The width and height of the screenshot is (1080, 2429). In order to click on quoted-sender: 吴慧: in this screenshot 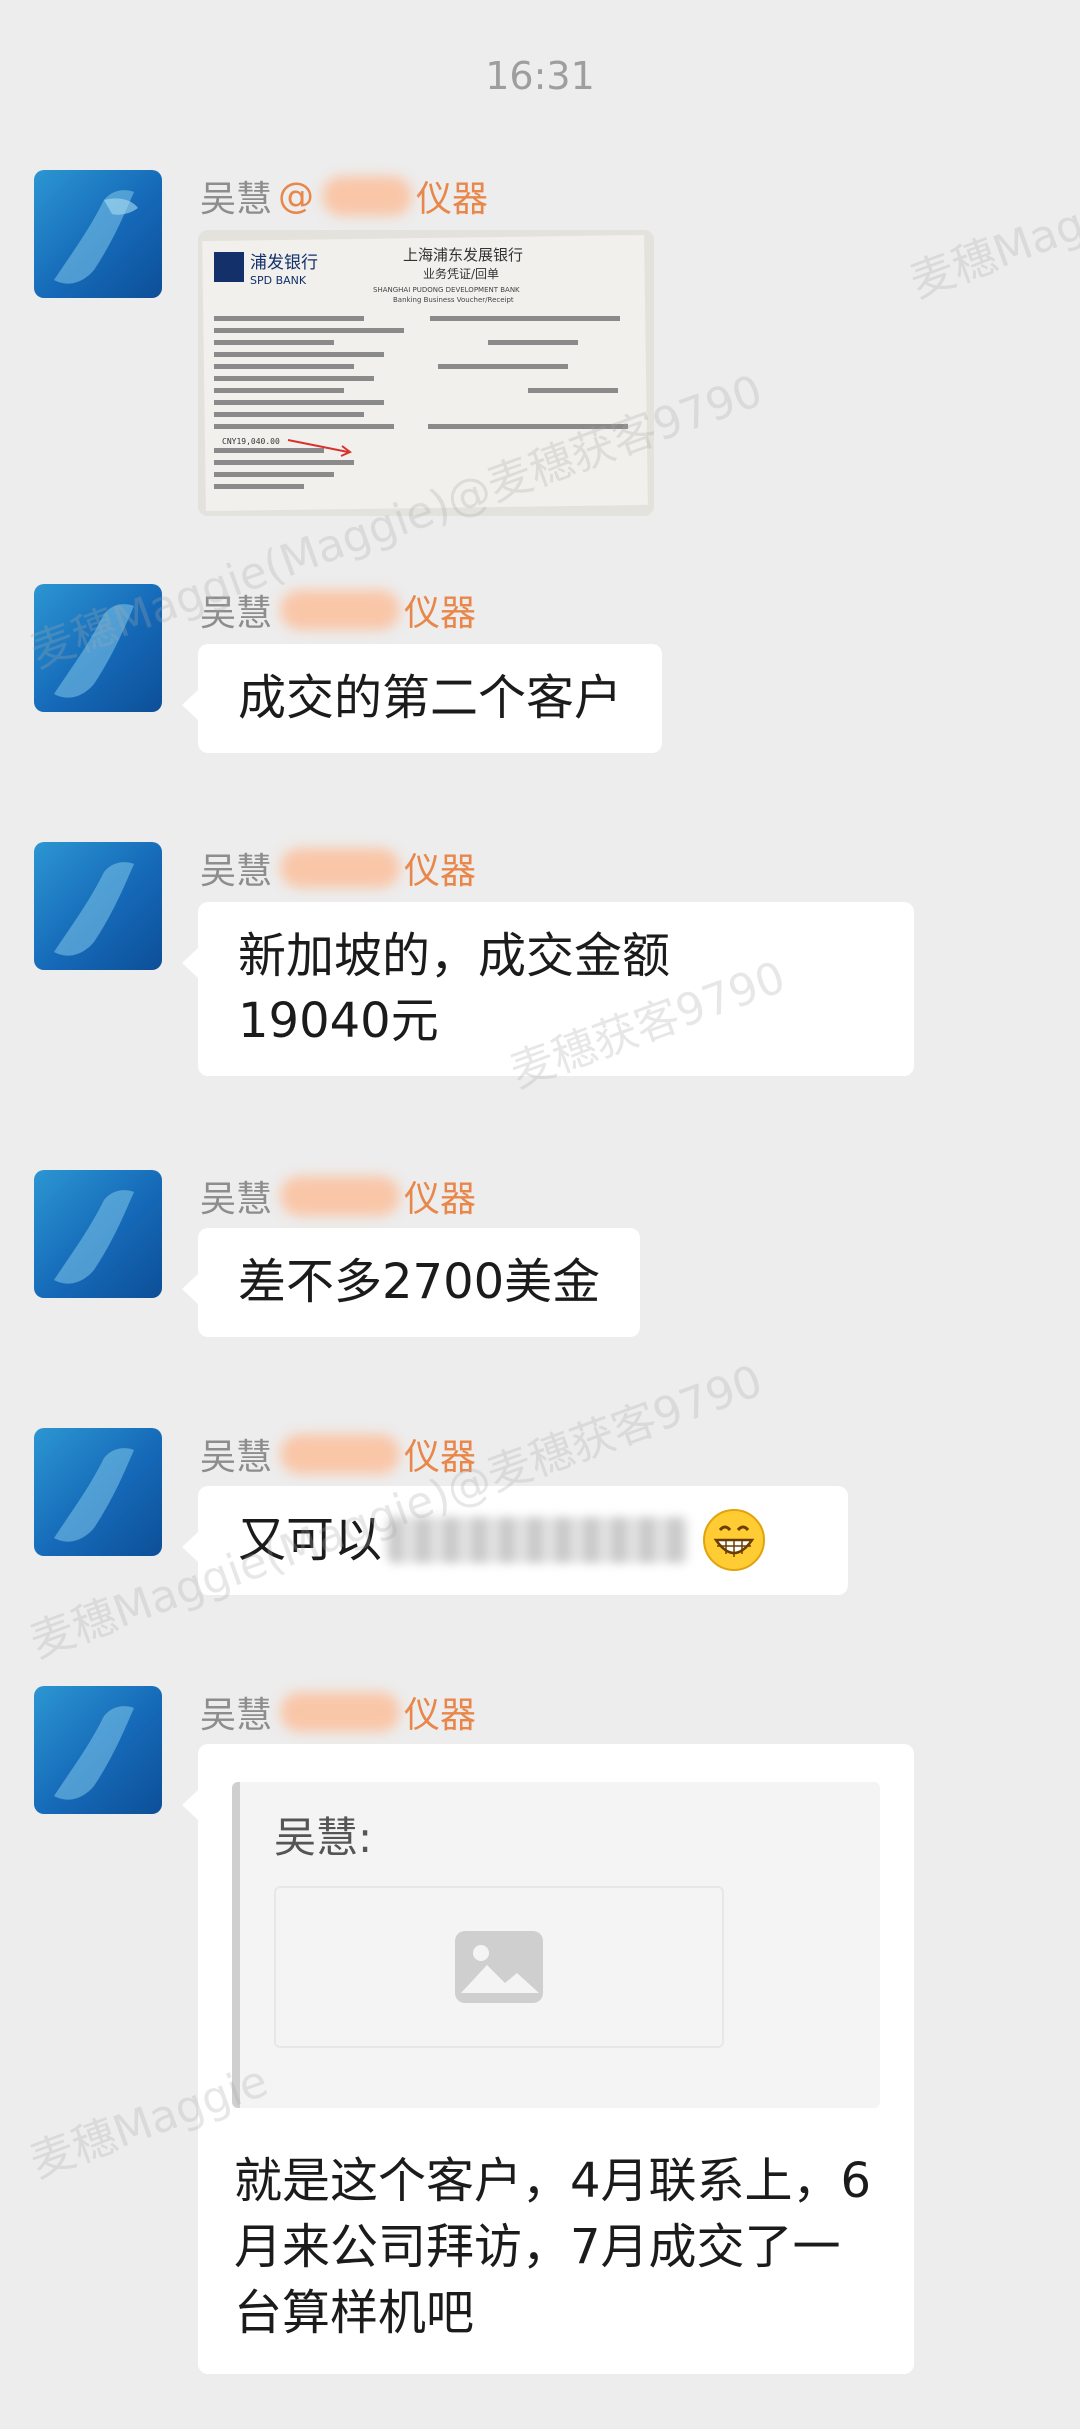, I will do `click(323, 1837)`.